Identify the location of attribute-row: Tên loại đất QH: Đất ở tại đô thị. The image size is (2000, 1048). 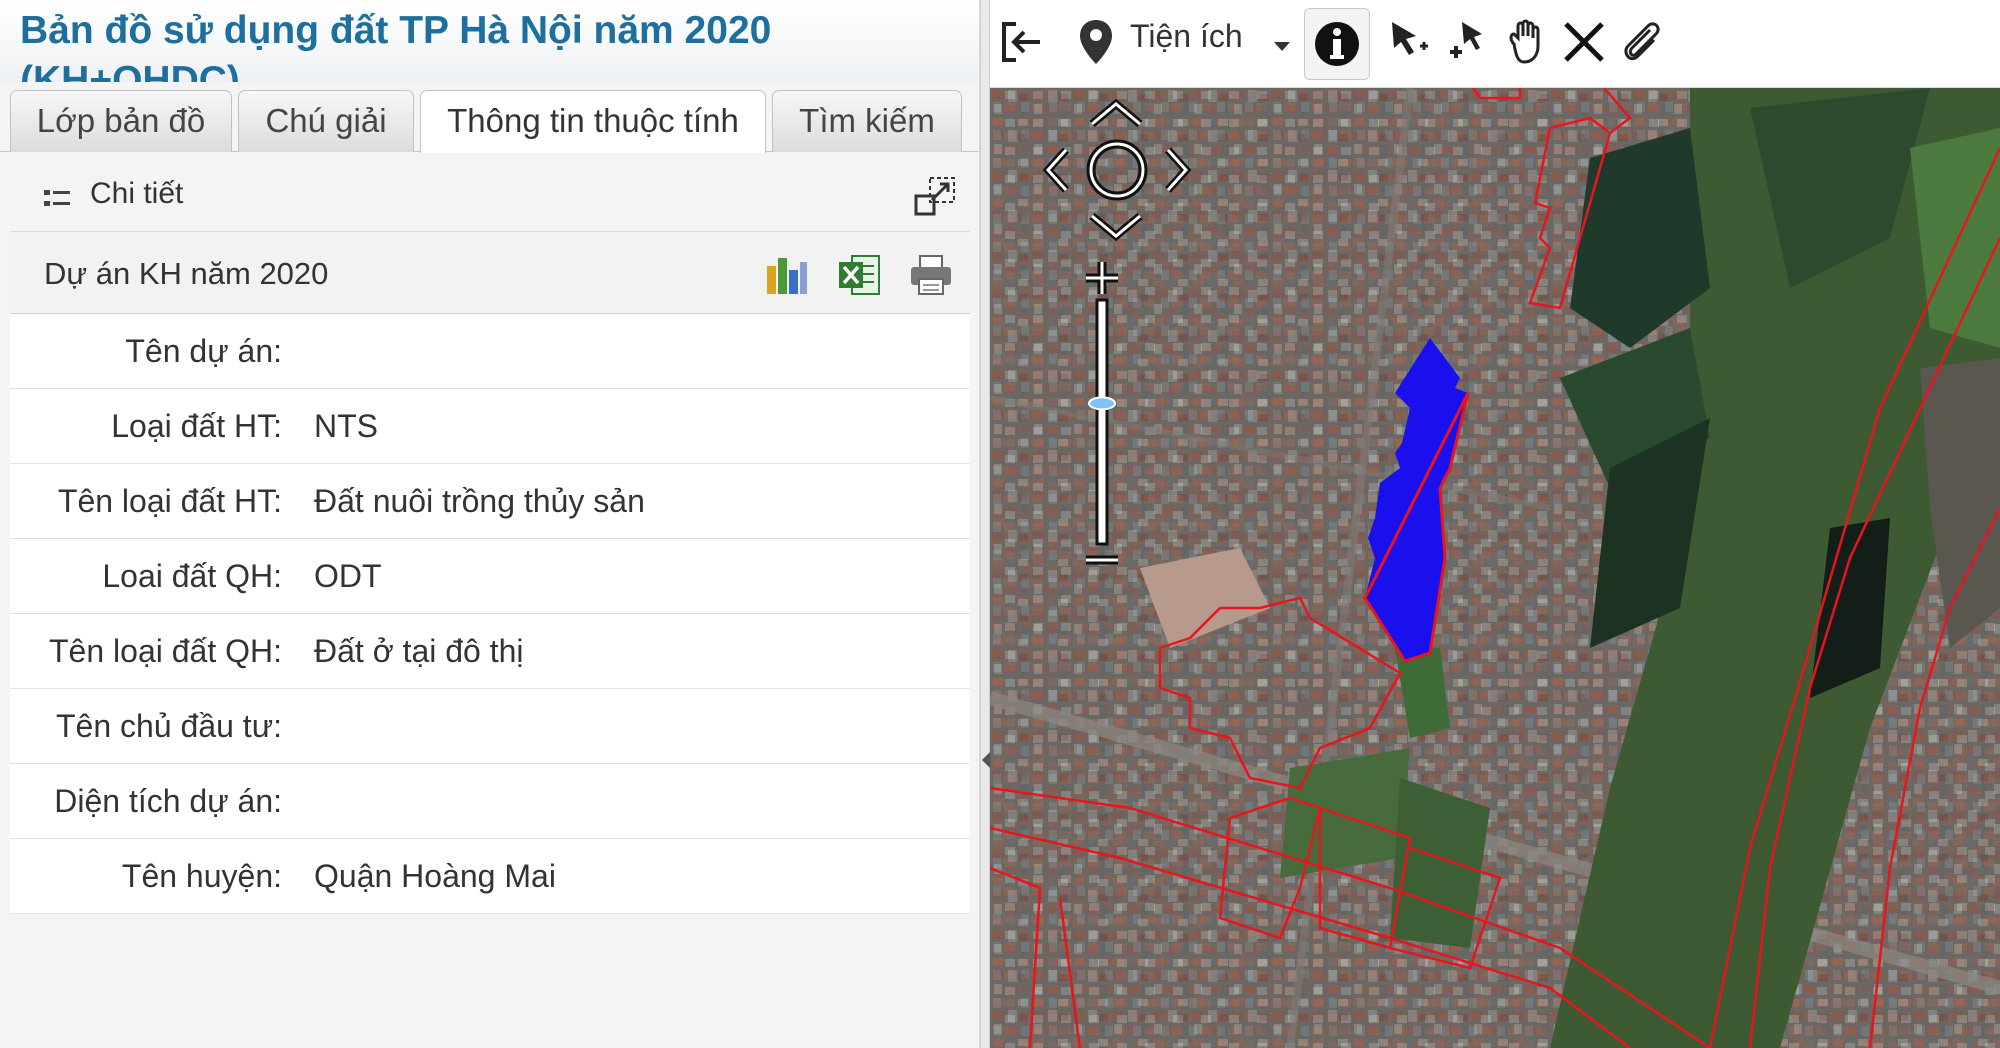
(490, 651).